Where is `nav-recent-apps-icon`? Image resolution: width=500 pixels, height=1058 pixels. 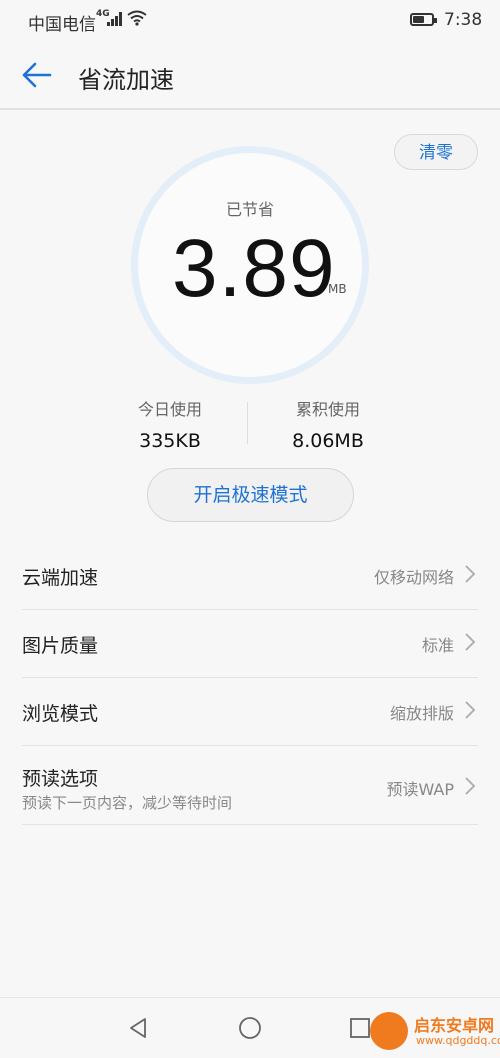
nav-recent-apps-icon is located at coordinates (360, 1028).